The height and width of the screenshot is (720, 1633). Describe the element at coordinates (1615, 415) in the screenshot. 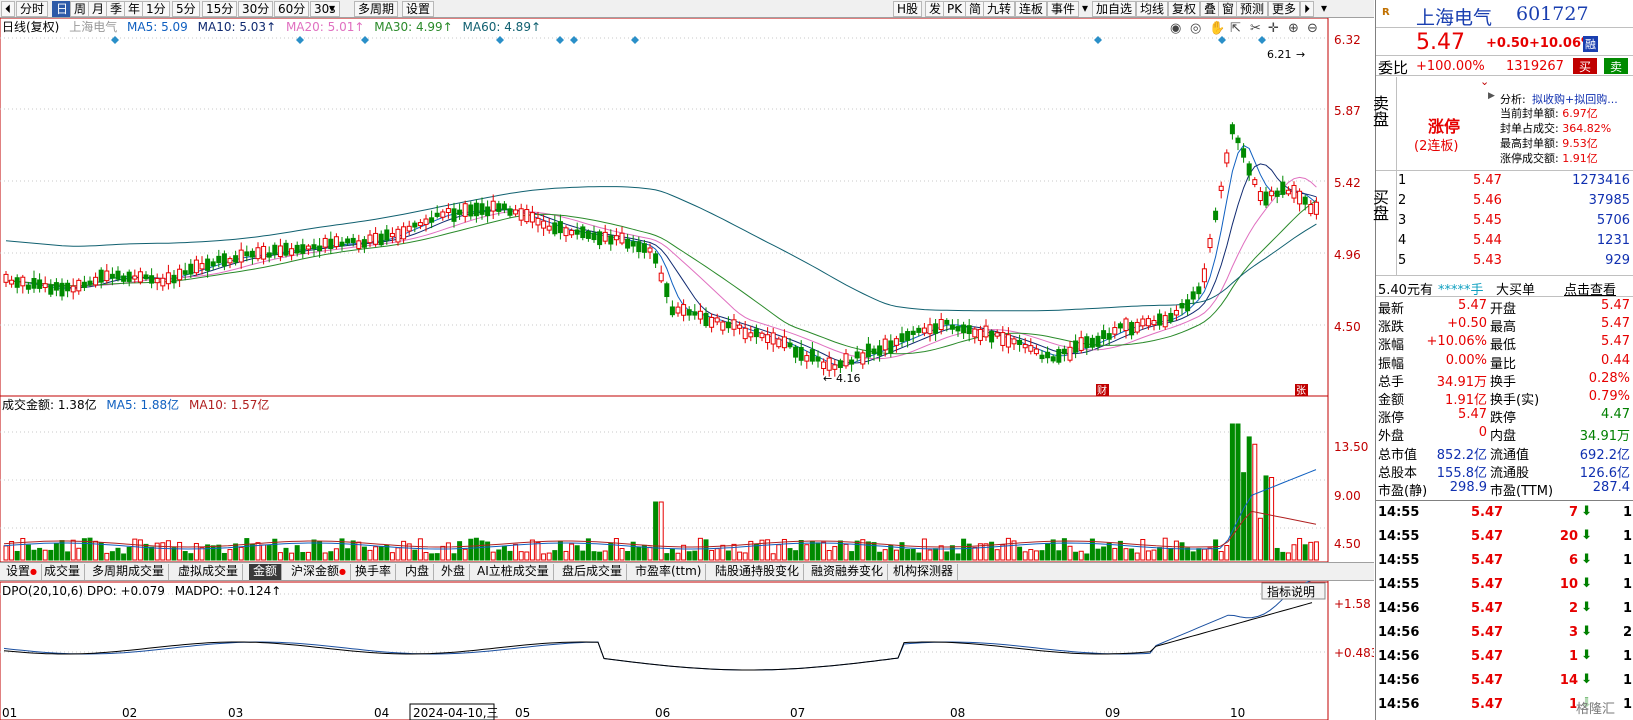

I see `stat-value: 4.47` at that location.